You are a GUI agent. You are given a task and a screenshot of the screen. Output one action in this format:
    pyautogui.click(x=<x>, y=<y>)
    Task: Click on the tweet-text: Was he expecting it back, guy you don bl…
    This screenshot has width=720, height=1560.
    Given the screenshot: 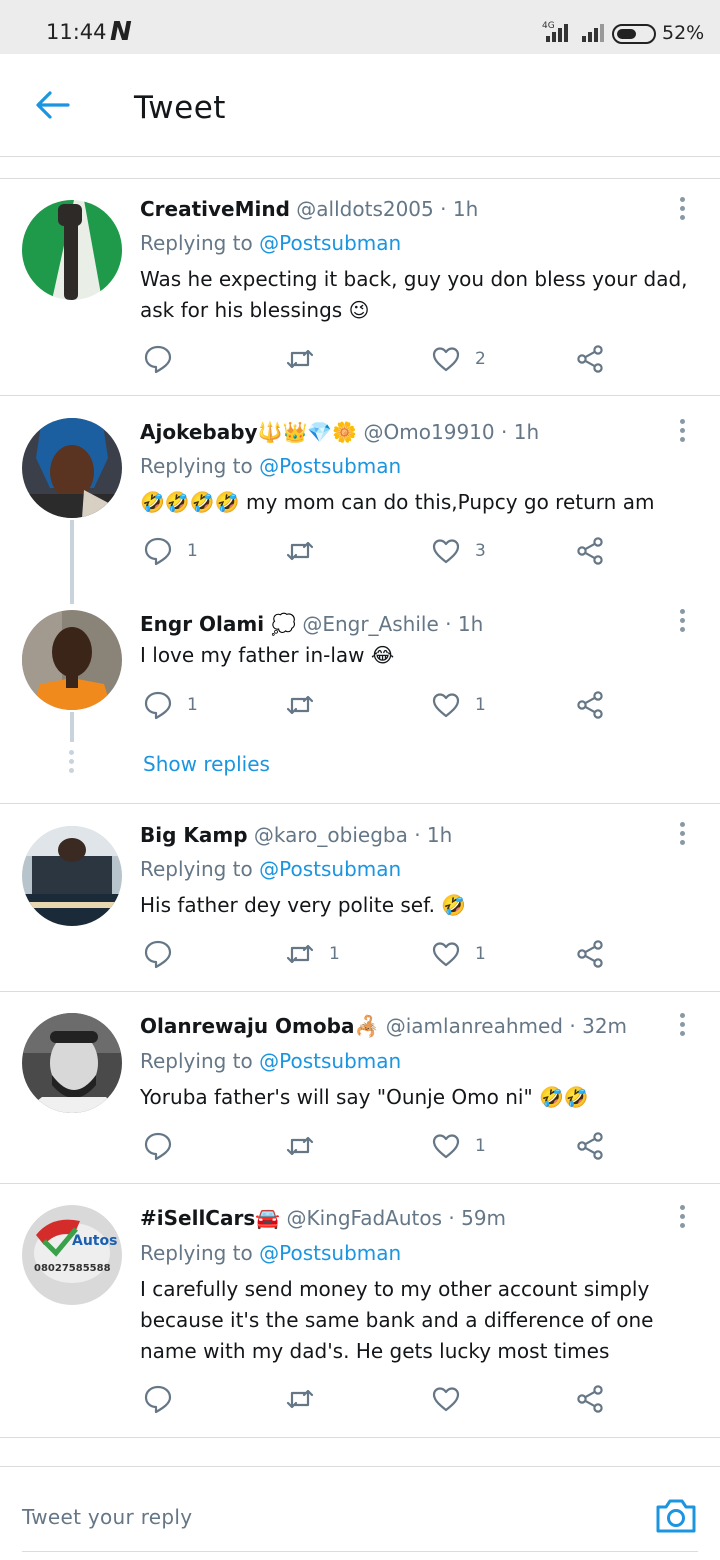 What is the action you would take?
    pyautogui.click(x=414, y=294)
    